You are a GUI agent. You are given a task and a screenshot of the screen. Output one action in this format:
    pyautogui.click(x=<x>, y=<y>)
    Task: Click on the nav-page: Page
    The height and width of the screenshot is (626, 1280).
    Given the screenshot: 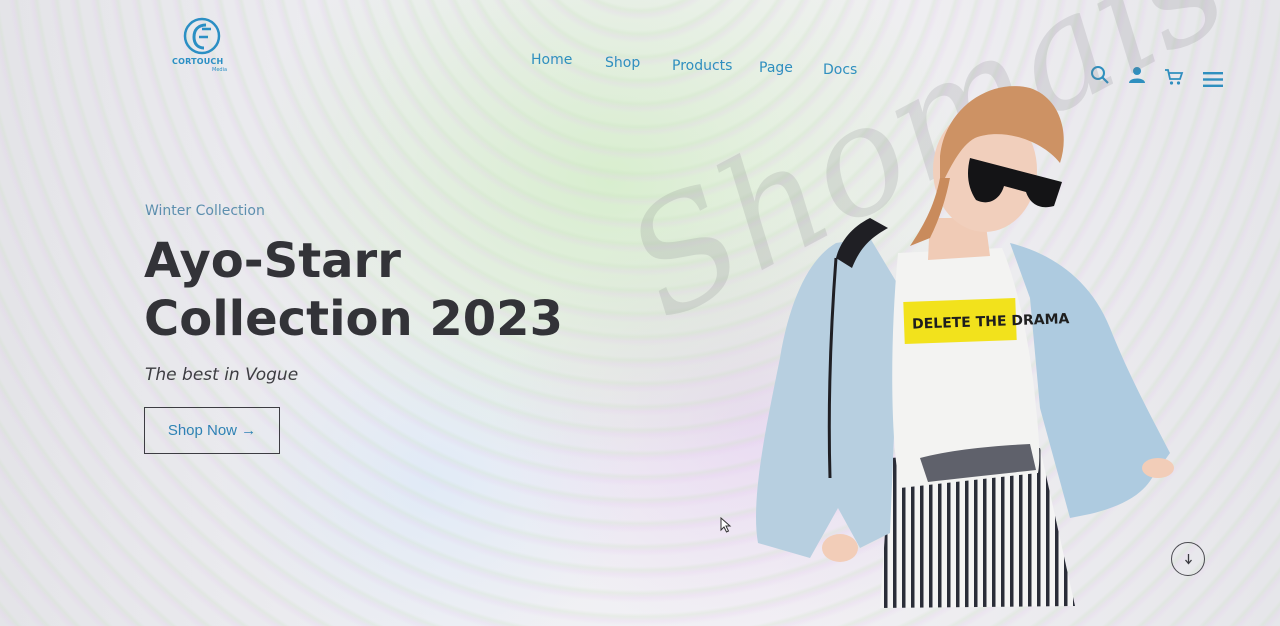 What is the action you would take?
    pyautogui.click(x=776, y=68)
    